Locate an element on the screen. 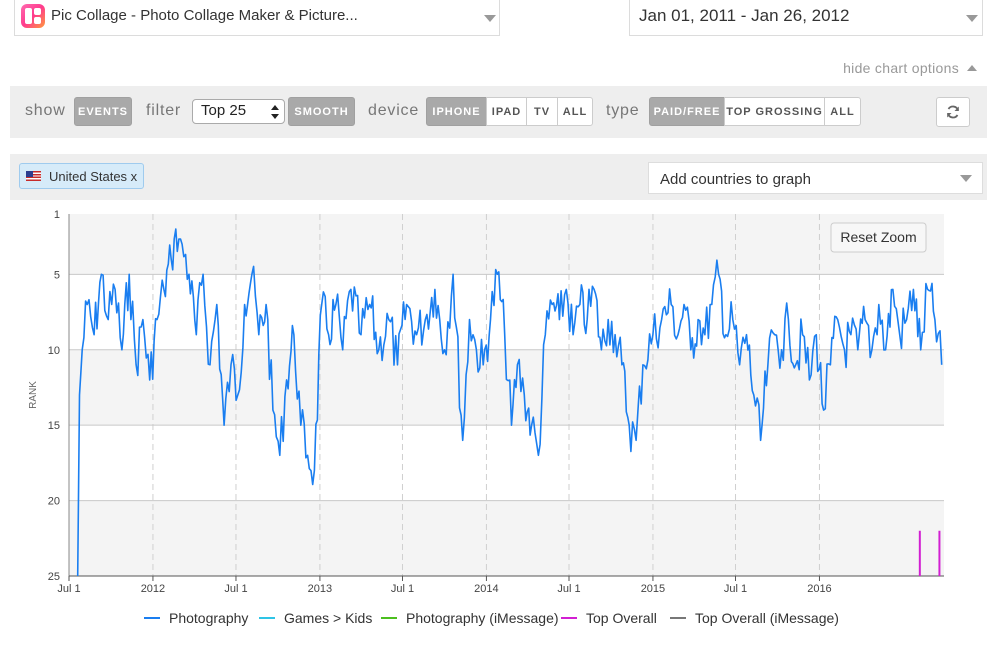 The height and width of the screenshot is (659, 1007). x-tick-label: 2014 is located at coordinates (486, 589).